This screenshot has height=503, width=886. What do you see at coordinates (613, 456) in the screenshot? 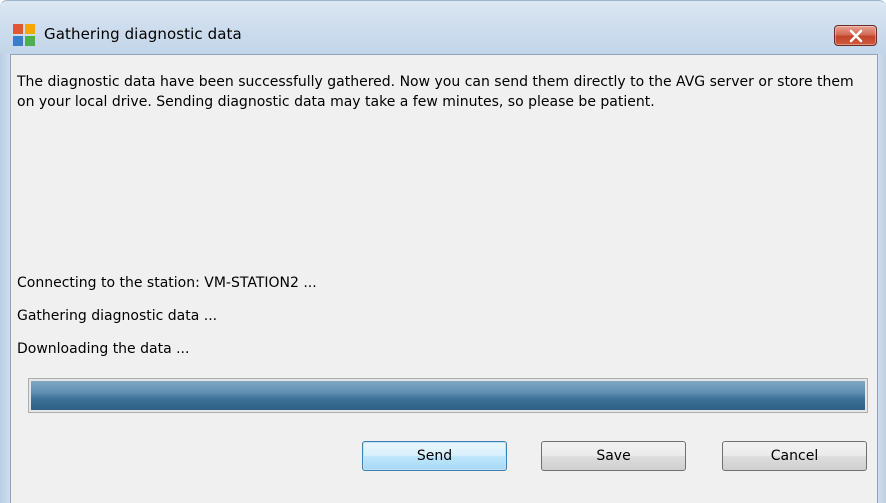
I see `save-button: Save` at bounding box center [613, 456].